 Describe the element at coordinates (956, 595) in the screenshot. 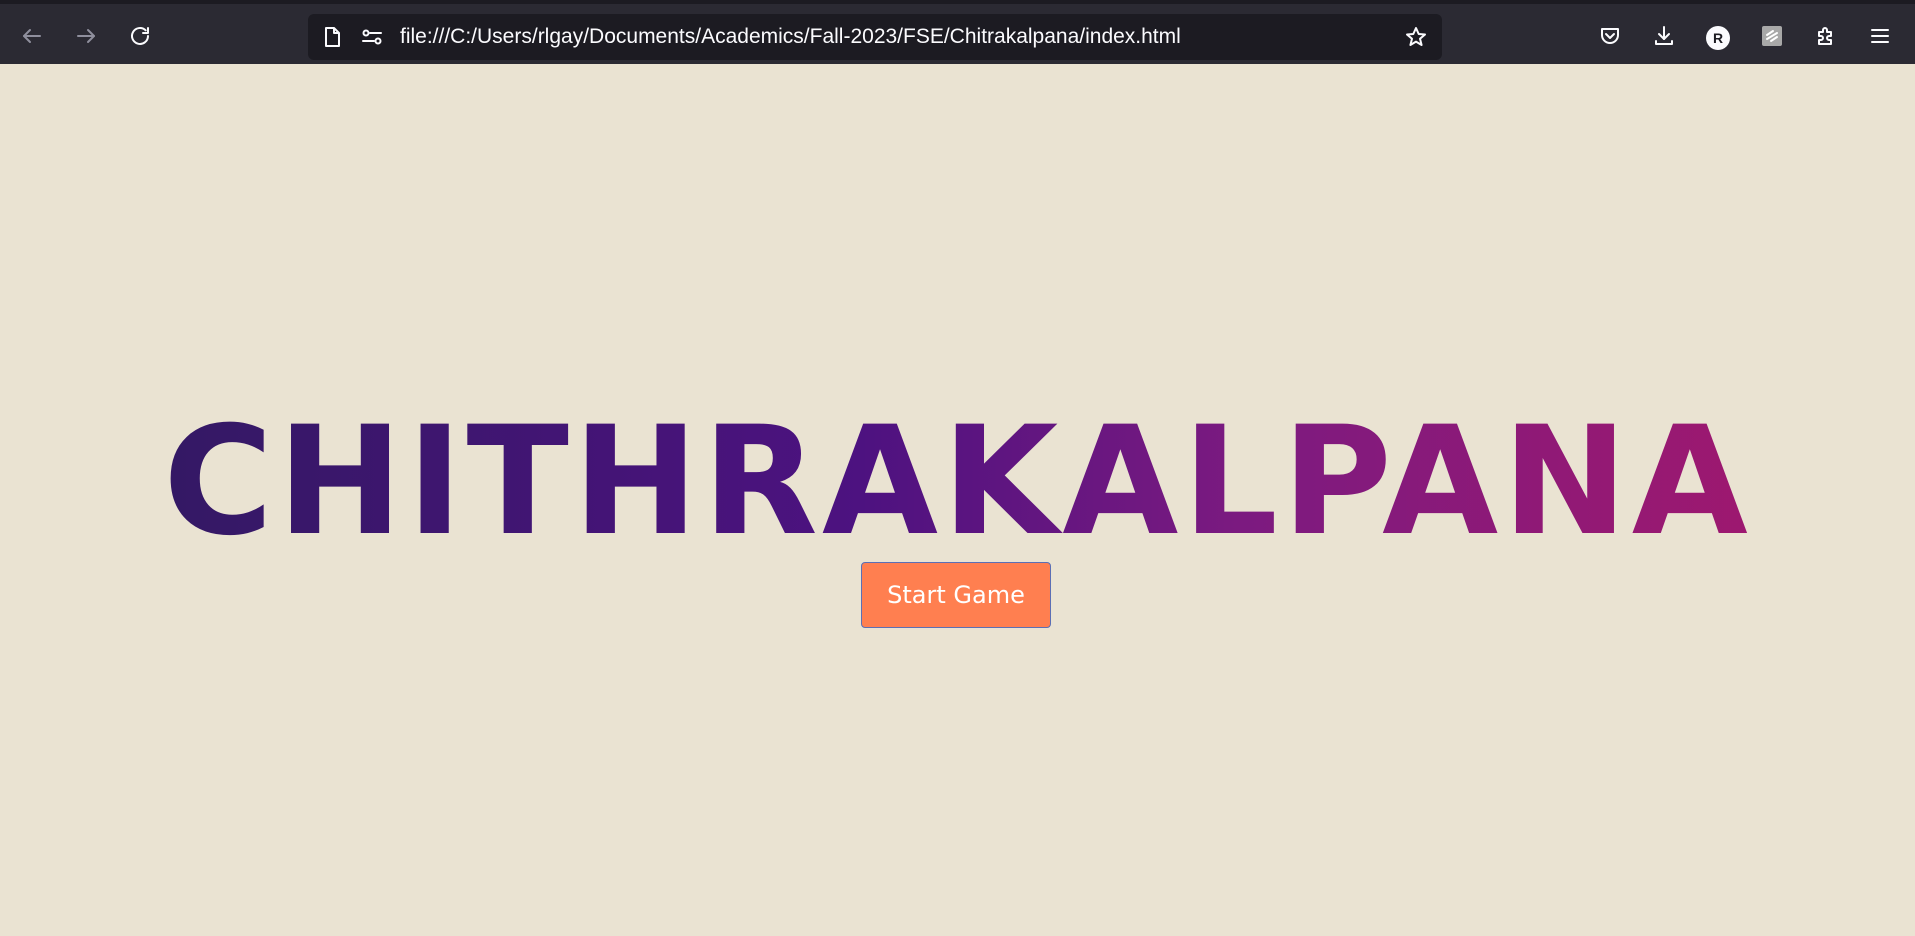

I see `start-game-button: Start Game` at that location.